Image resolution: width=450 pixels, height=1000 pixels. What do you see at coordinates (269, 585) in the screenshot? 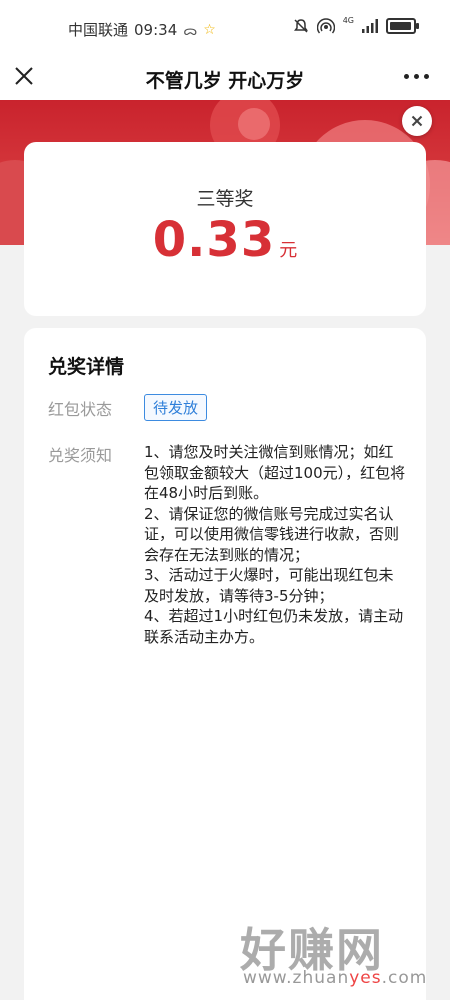
I see `notice-item: 3、活动过于火爆时，可能出现红包未及时发放，请等待3-5分钟；` at bounding box center [269, 585].